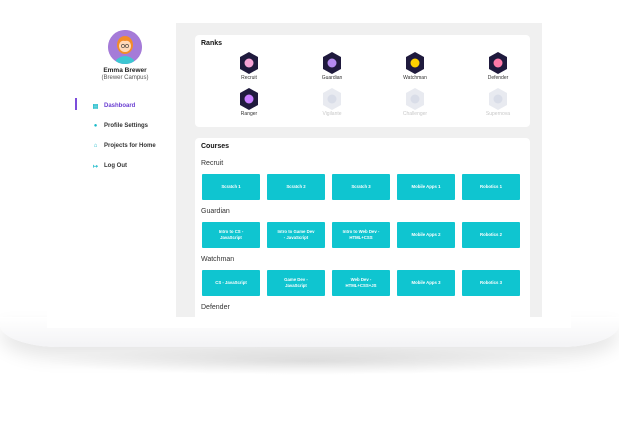  I want to click on level-title-recruit: Recruit, so click(212, 163).